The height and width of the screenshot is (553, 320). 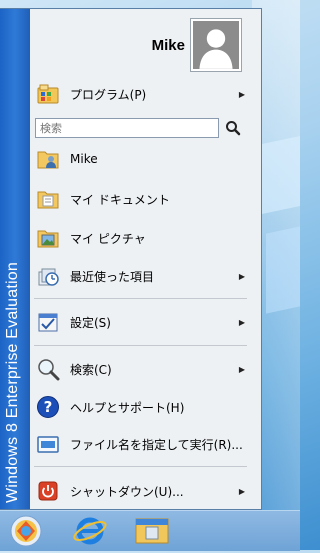 What do you see at coordinates (108, 238) in the screenshot?
I see `menu-item-label: マイ ピクチャ` at bounding box center [108, 238].